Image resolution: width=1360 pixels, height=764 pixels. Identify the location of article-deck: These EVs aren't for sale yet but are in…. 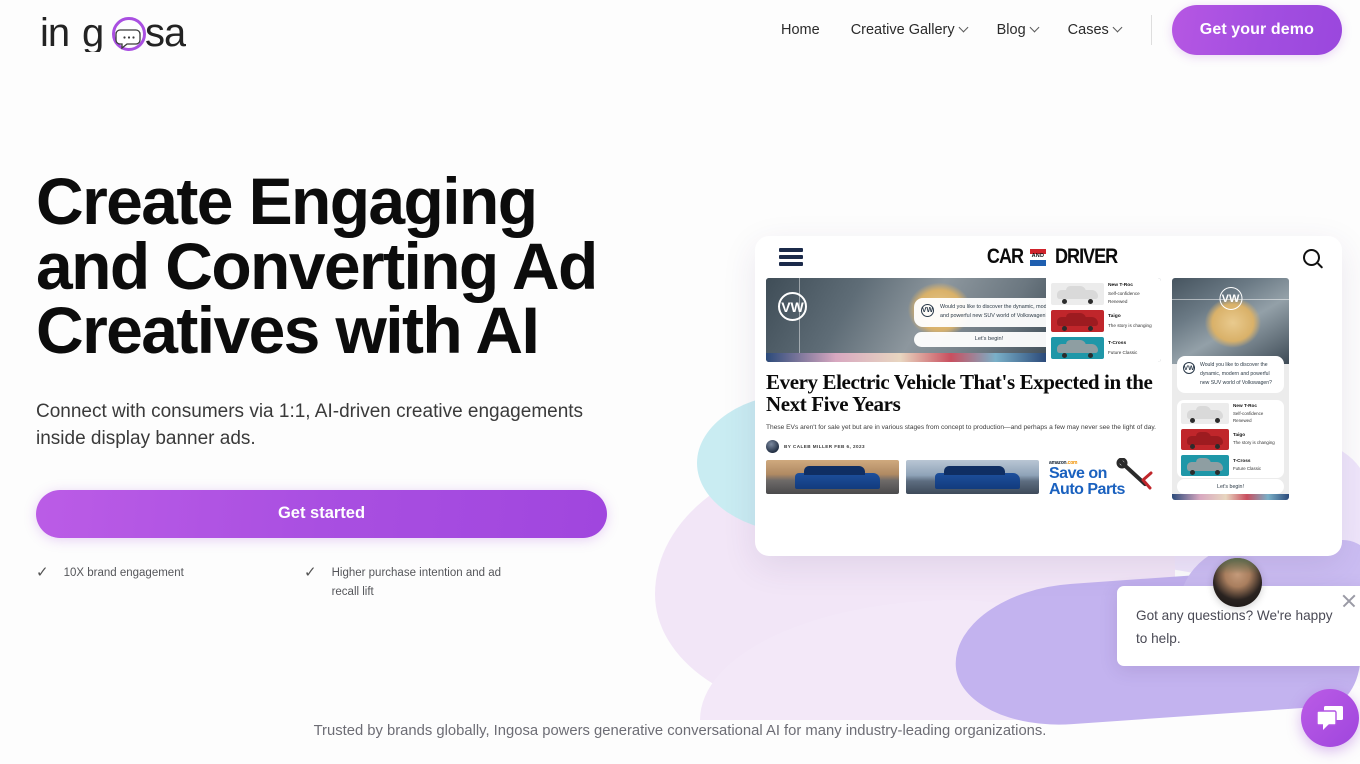
(961, 427).